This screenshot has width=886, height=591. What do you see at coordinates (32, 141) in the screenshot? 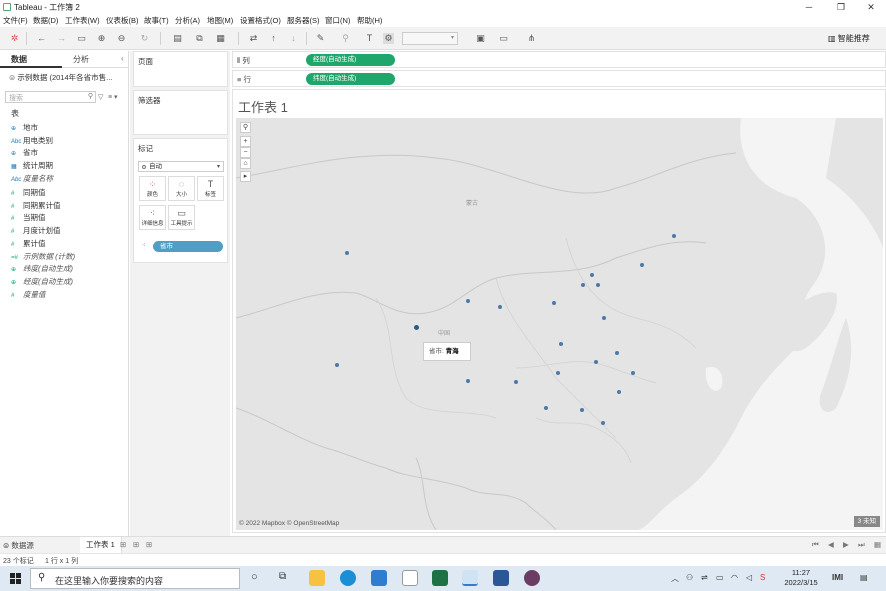
I see `field-power-type: Abc 用电类别` at bounding box center [32, 141].